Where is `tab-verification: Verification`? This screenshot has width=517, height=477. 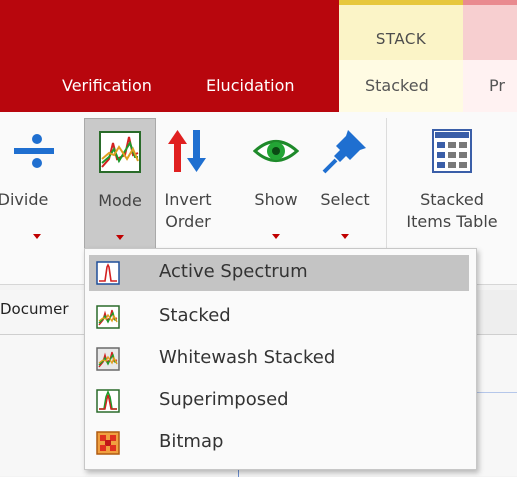 tab-verification: Verification is located at coordinates (107, 85).